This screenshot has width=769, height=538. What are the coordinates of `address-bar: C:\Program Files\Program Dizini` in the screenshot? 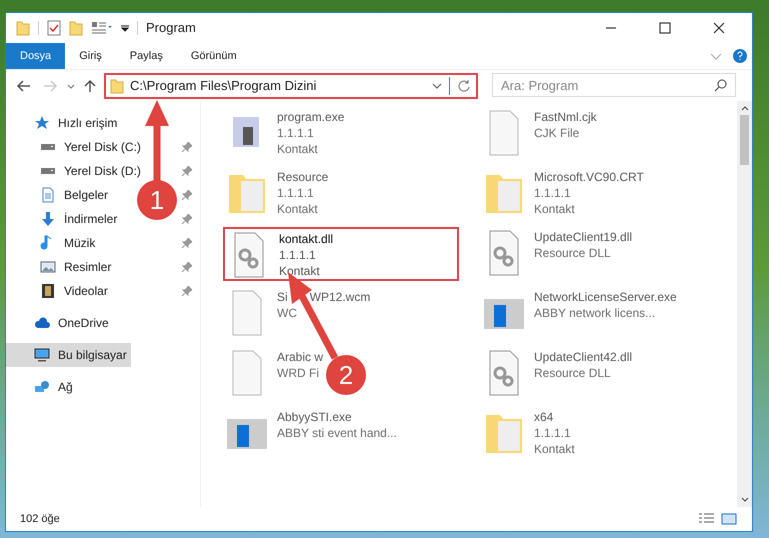 It's located at (291, 85).